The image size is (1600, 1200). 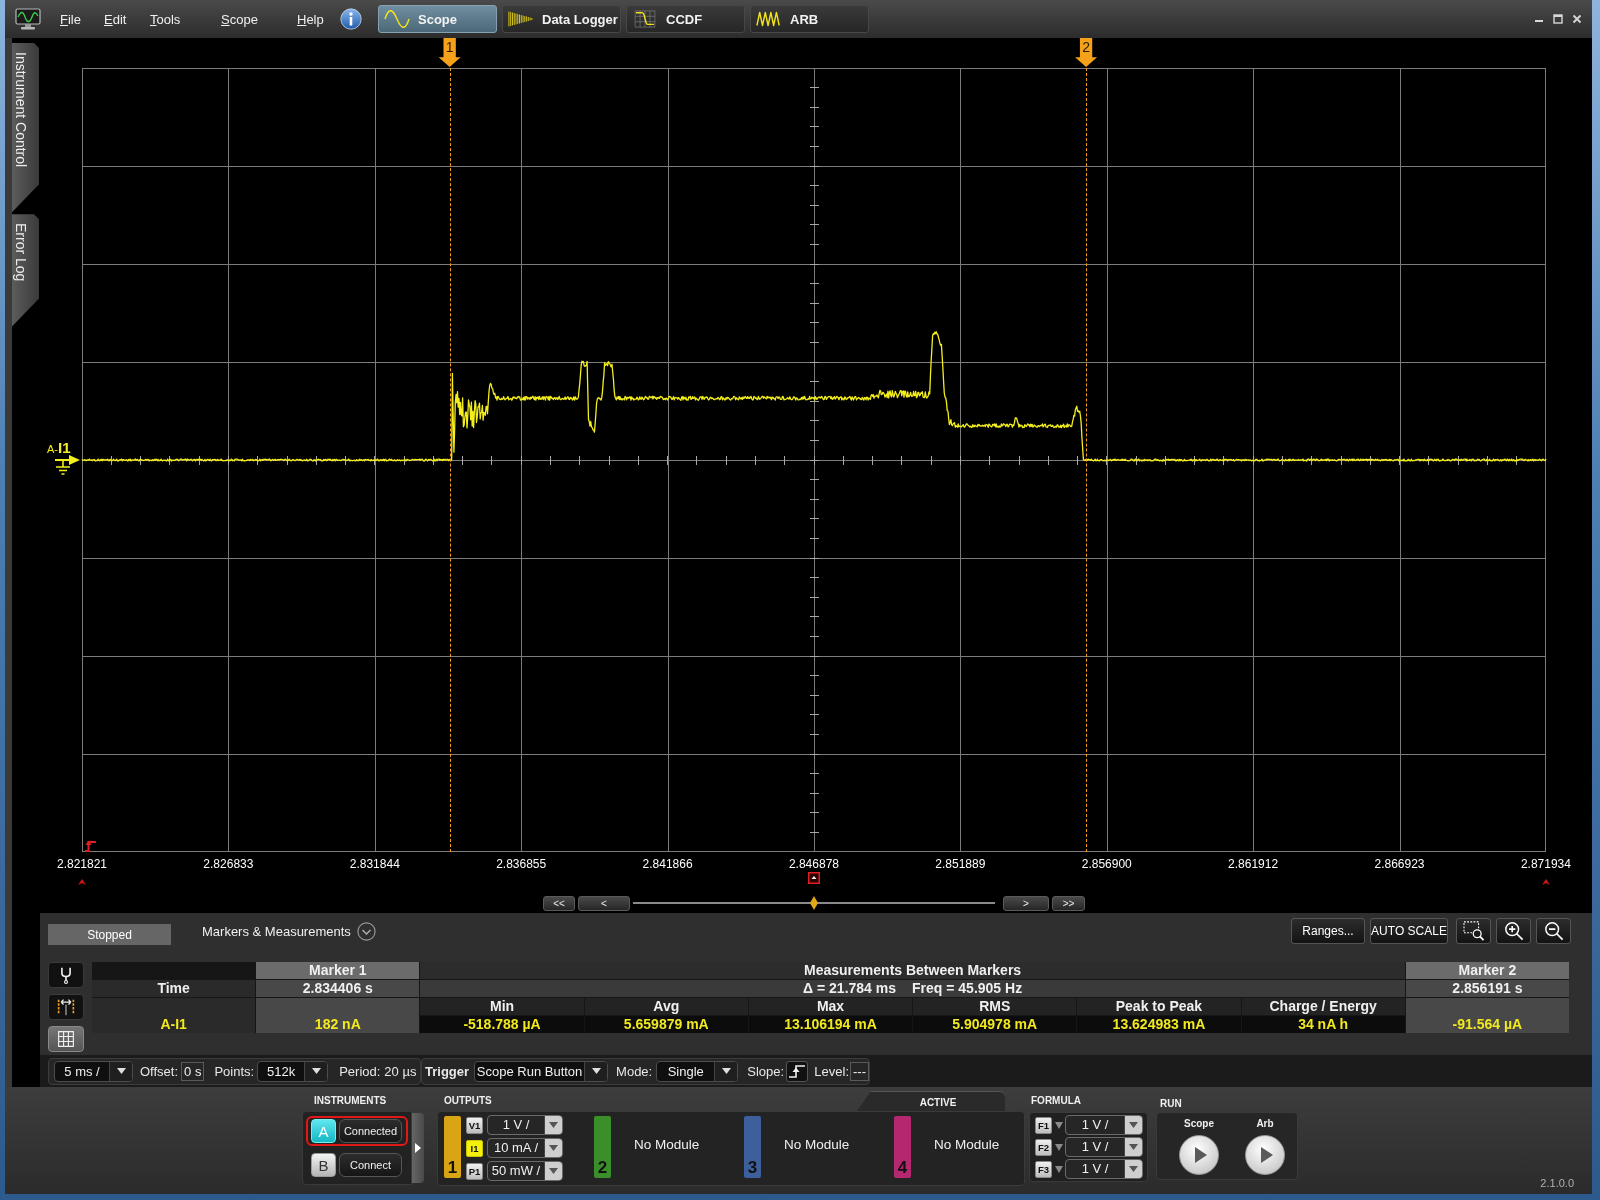 What do you see at coordinates (323, 1165) in the screenshot?
I see `instrument-button: B` at bounding box center [323, 1165].